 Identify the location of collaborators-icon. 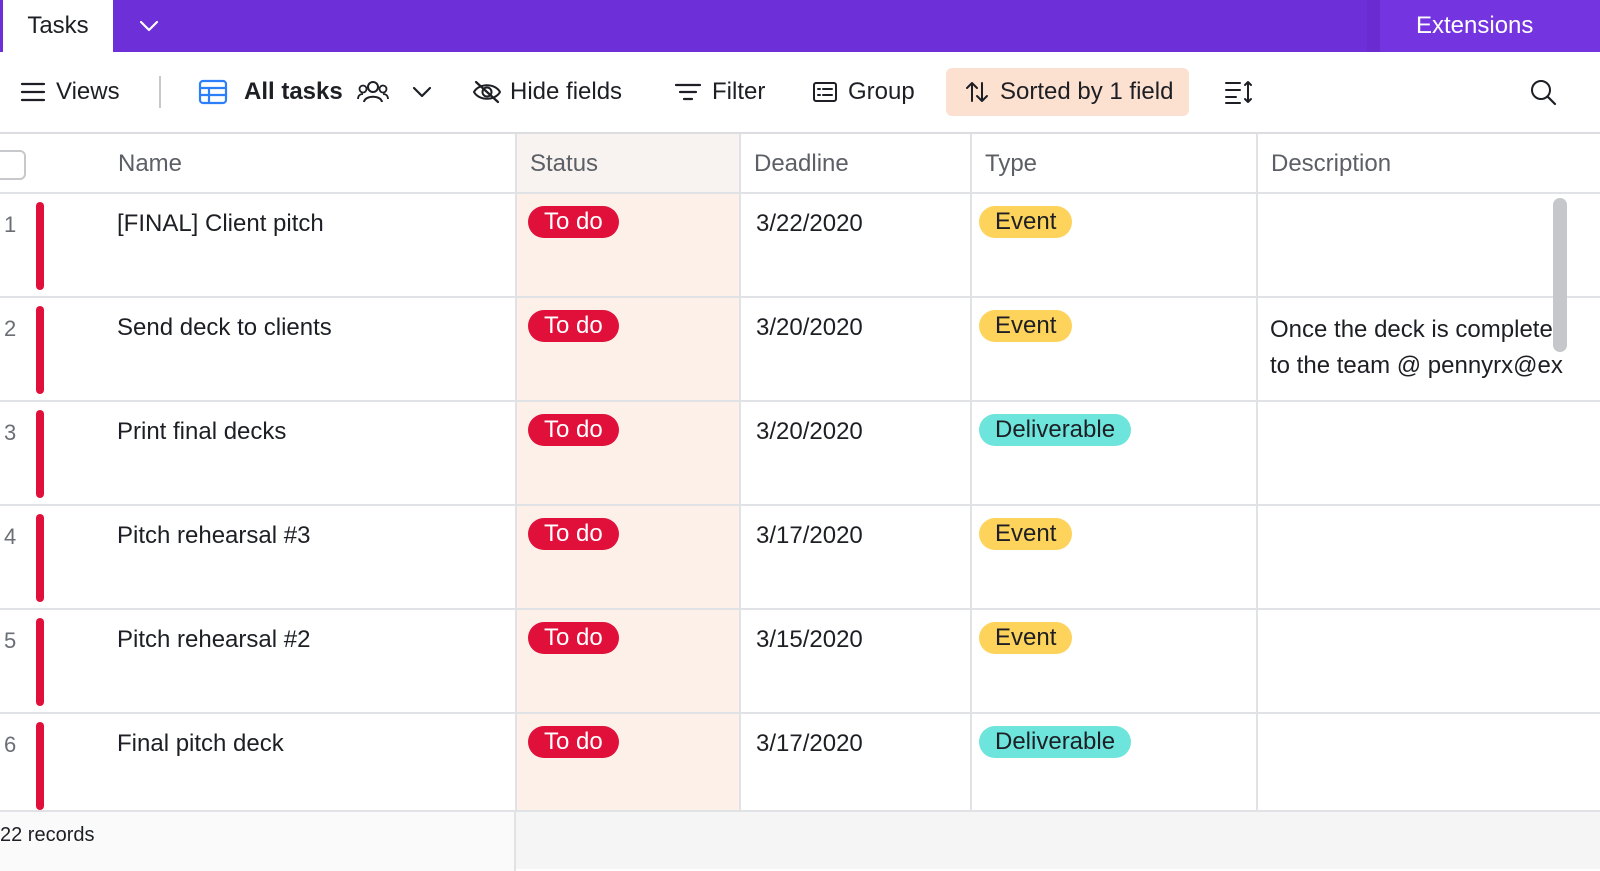
(372, 92).